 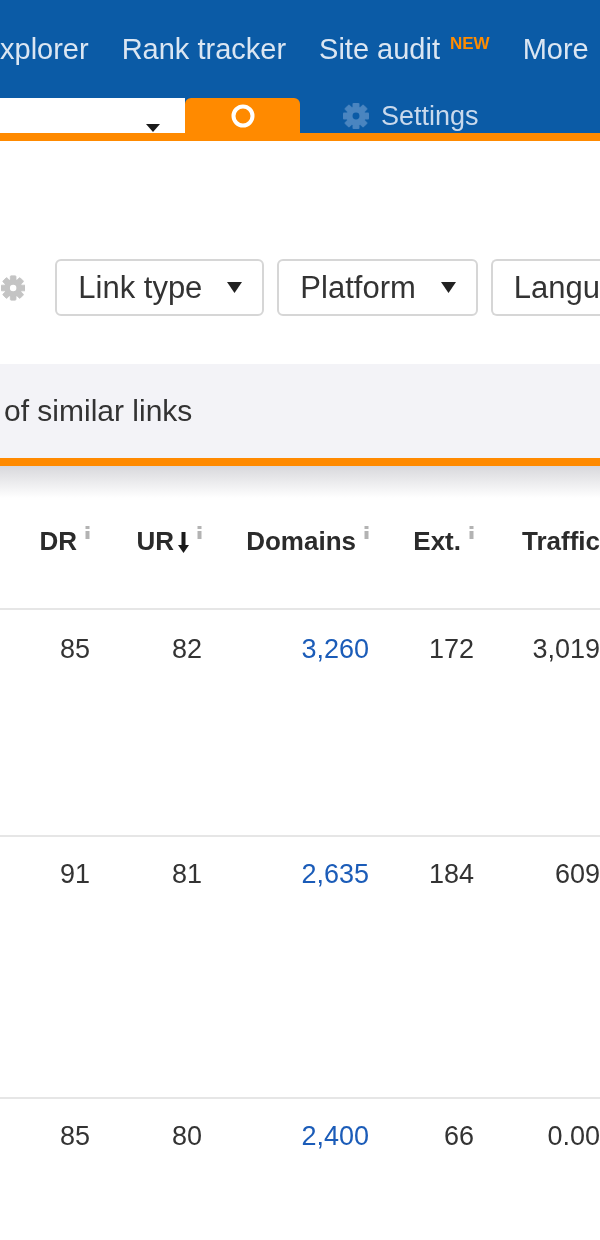 I want to click on table-cell: 609, so click(x=577, y=874).